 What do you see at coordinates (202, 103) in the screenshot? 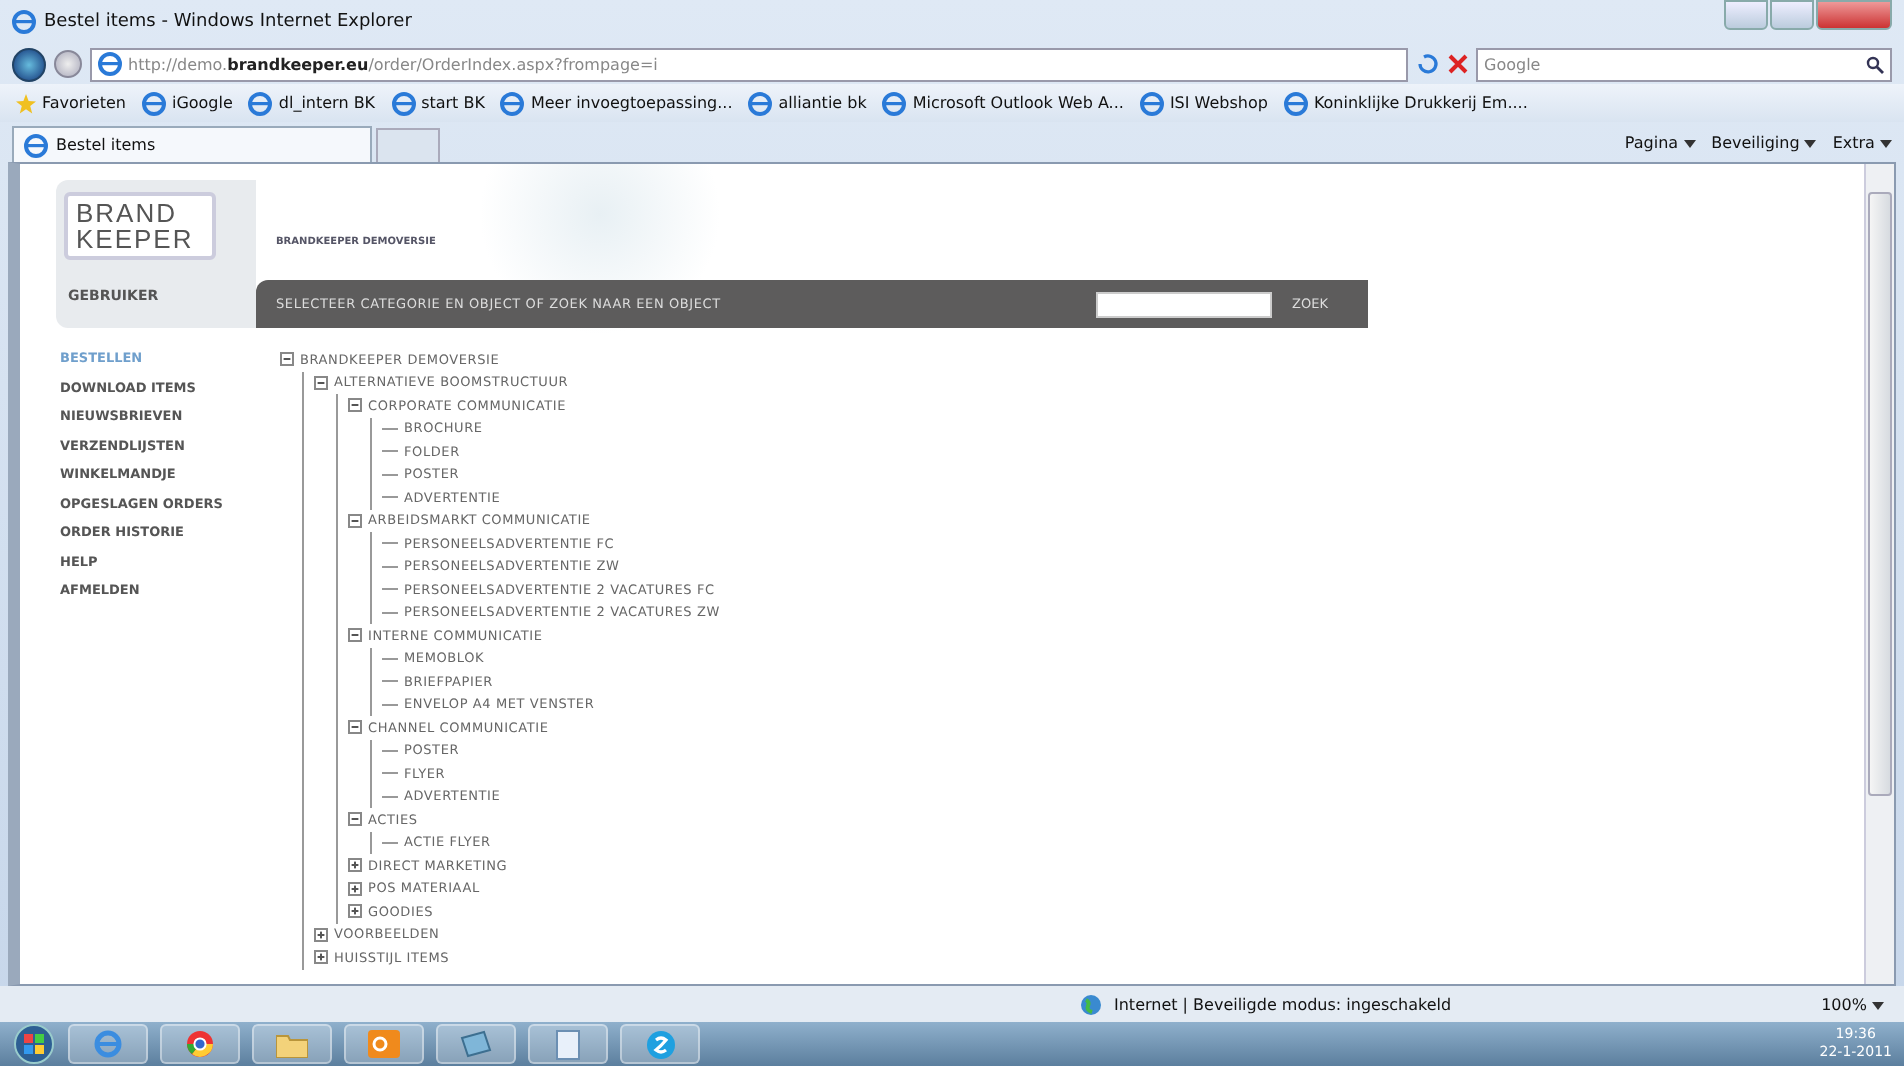
I see `favorite-link: iGoogle` at bounding box center [202, 103].